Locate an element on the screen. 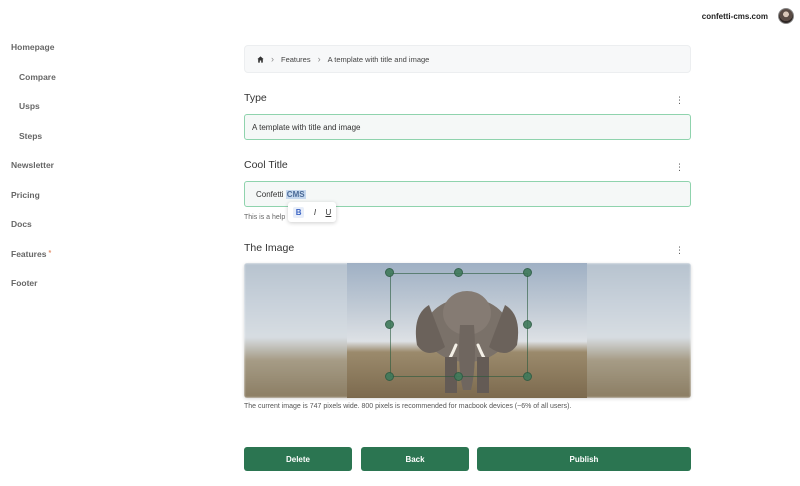 The width and height of the screenshot is (800, 486). back-button: Back is located at coordinates (415, 459).